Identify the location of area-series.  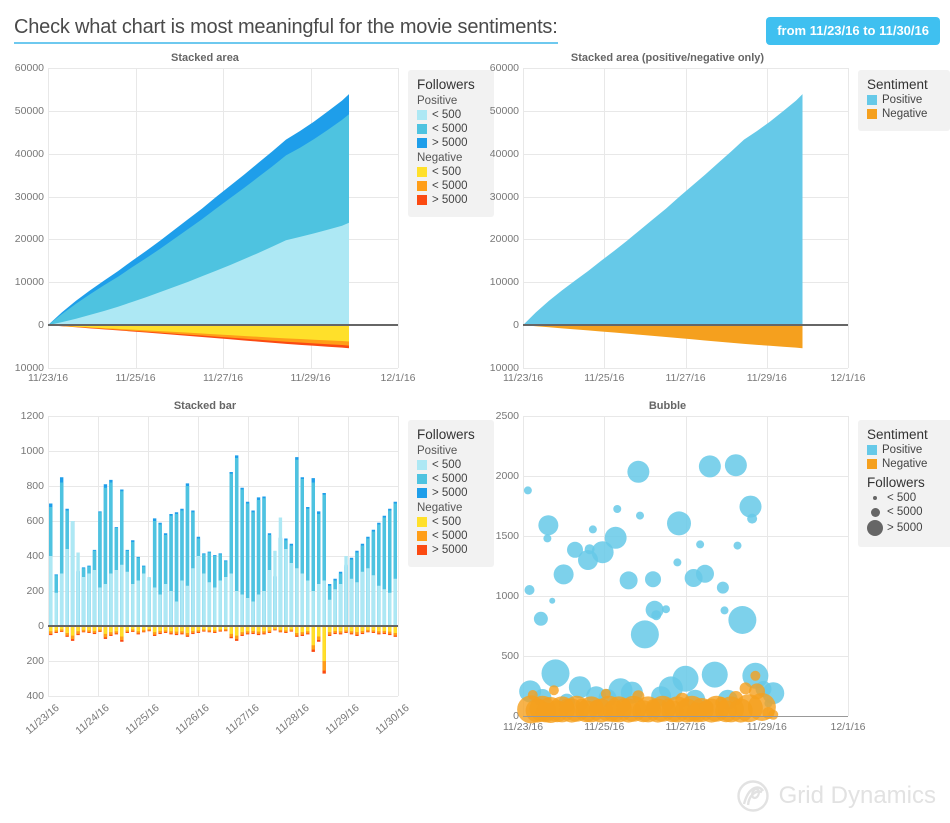
(663, 337).